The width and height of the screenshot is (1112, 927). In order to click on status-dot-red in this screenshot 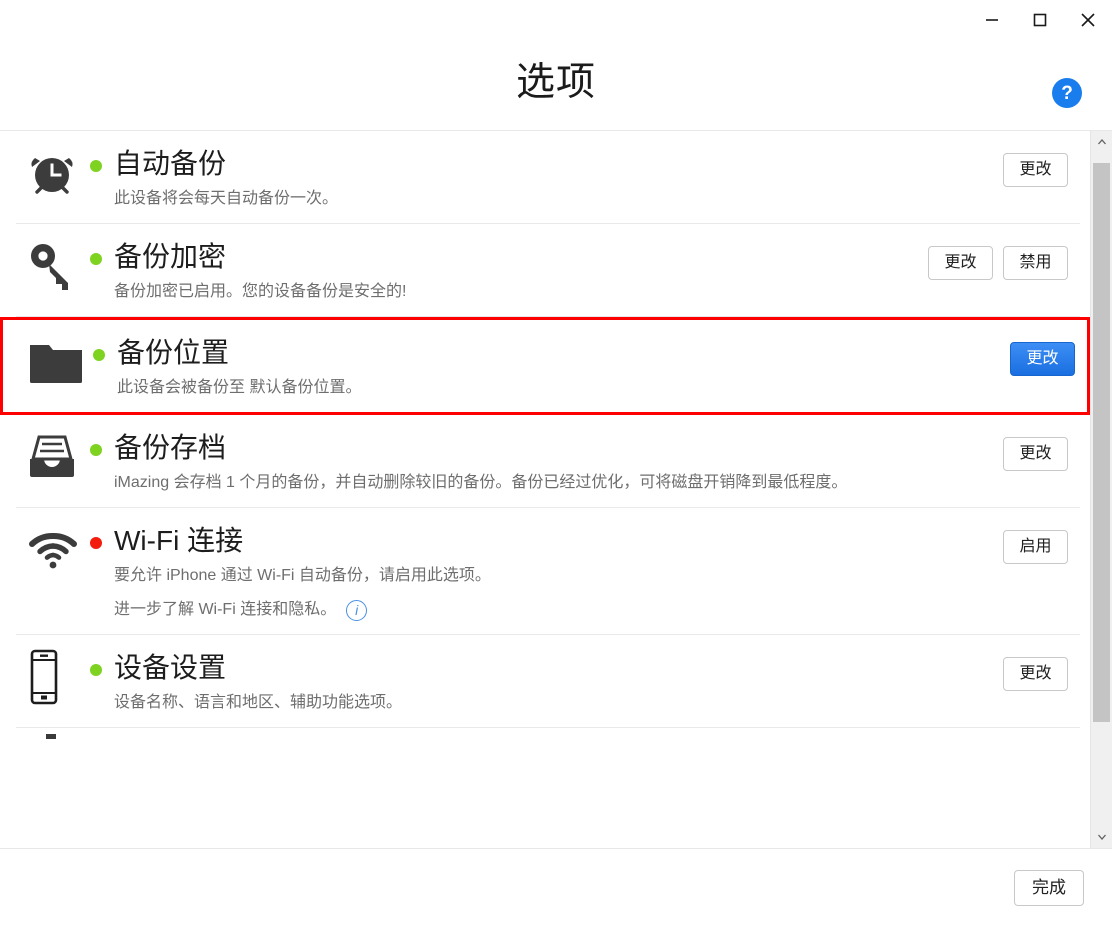, I will do `click(96, 542)`.